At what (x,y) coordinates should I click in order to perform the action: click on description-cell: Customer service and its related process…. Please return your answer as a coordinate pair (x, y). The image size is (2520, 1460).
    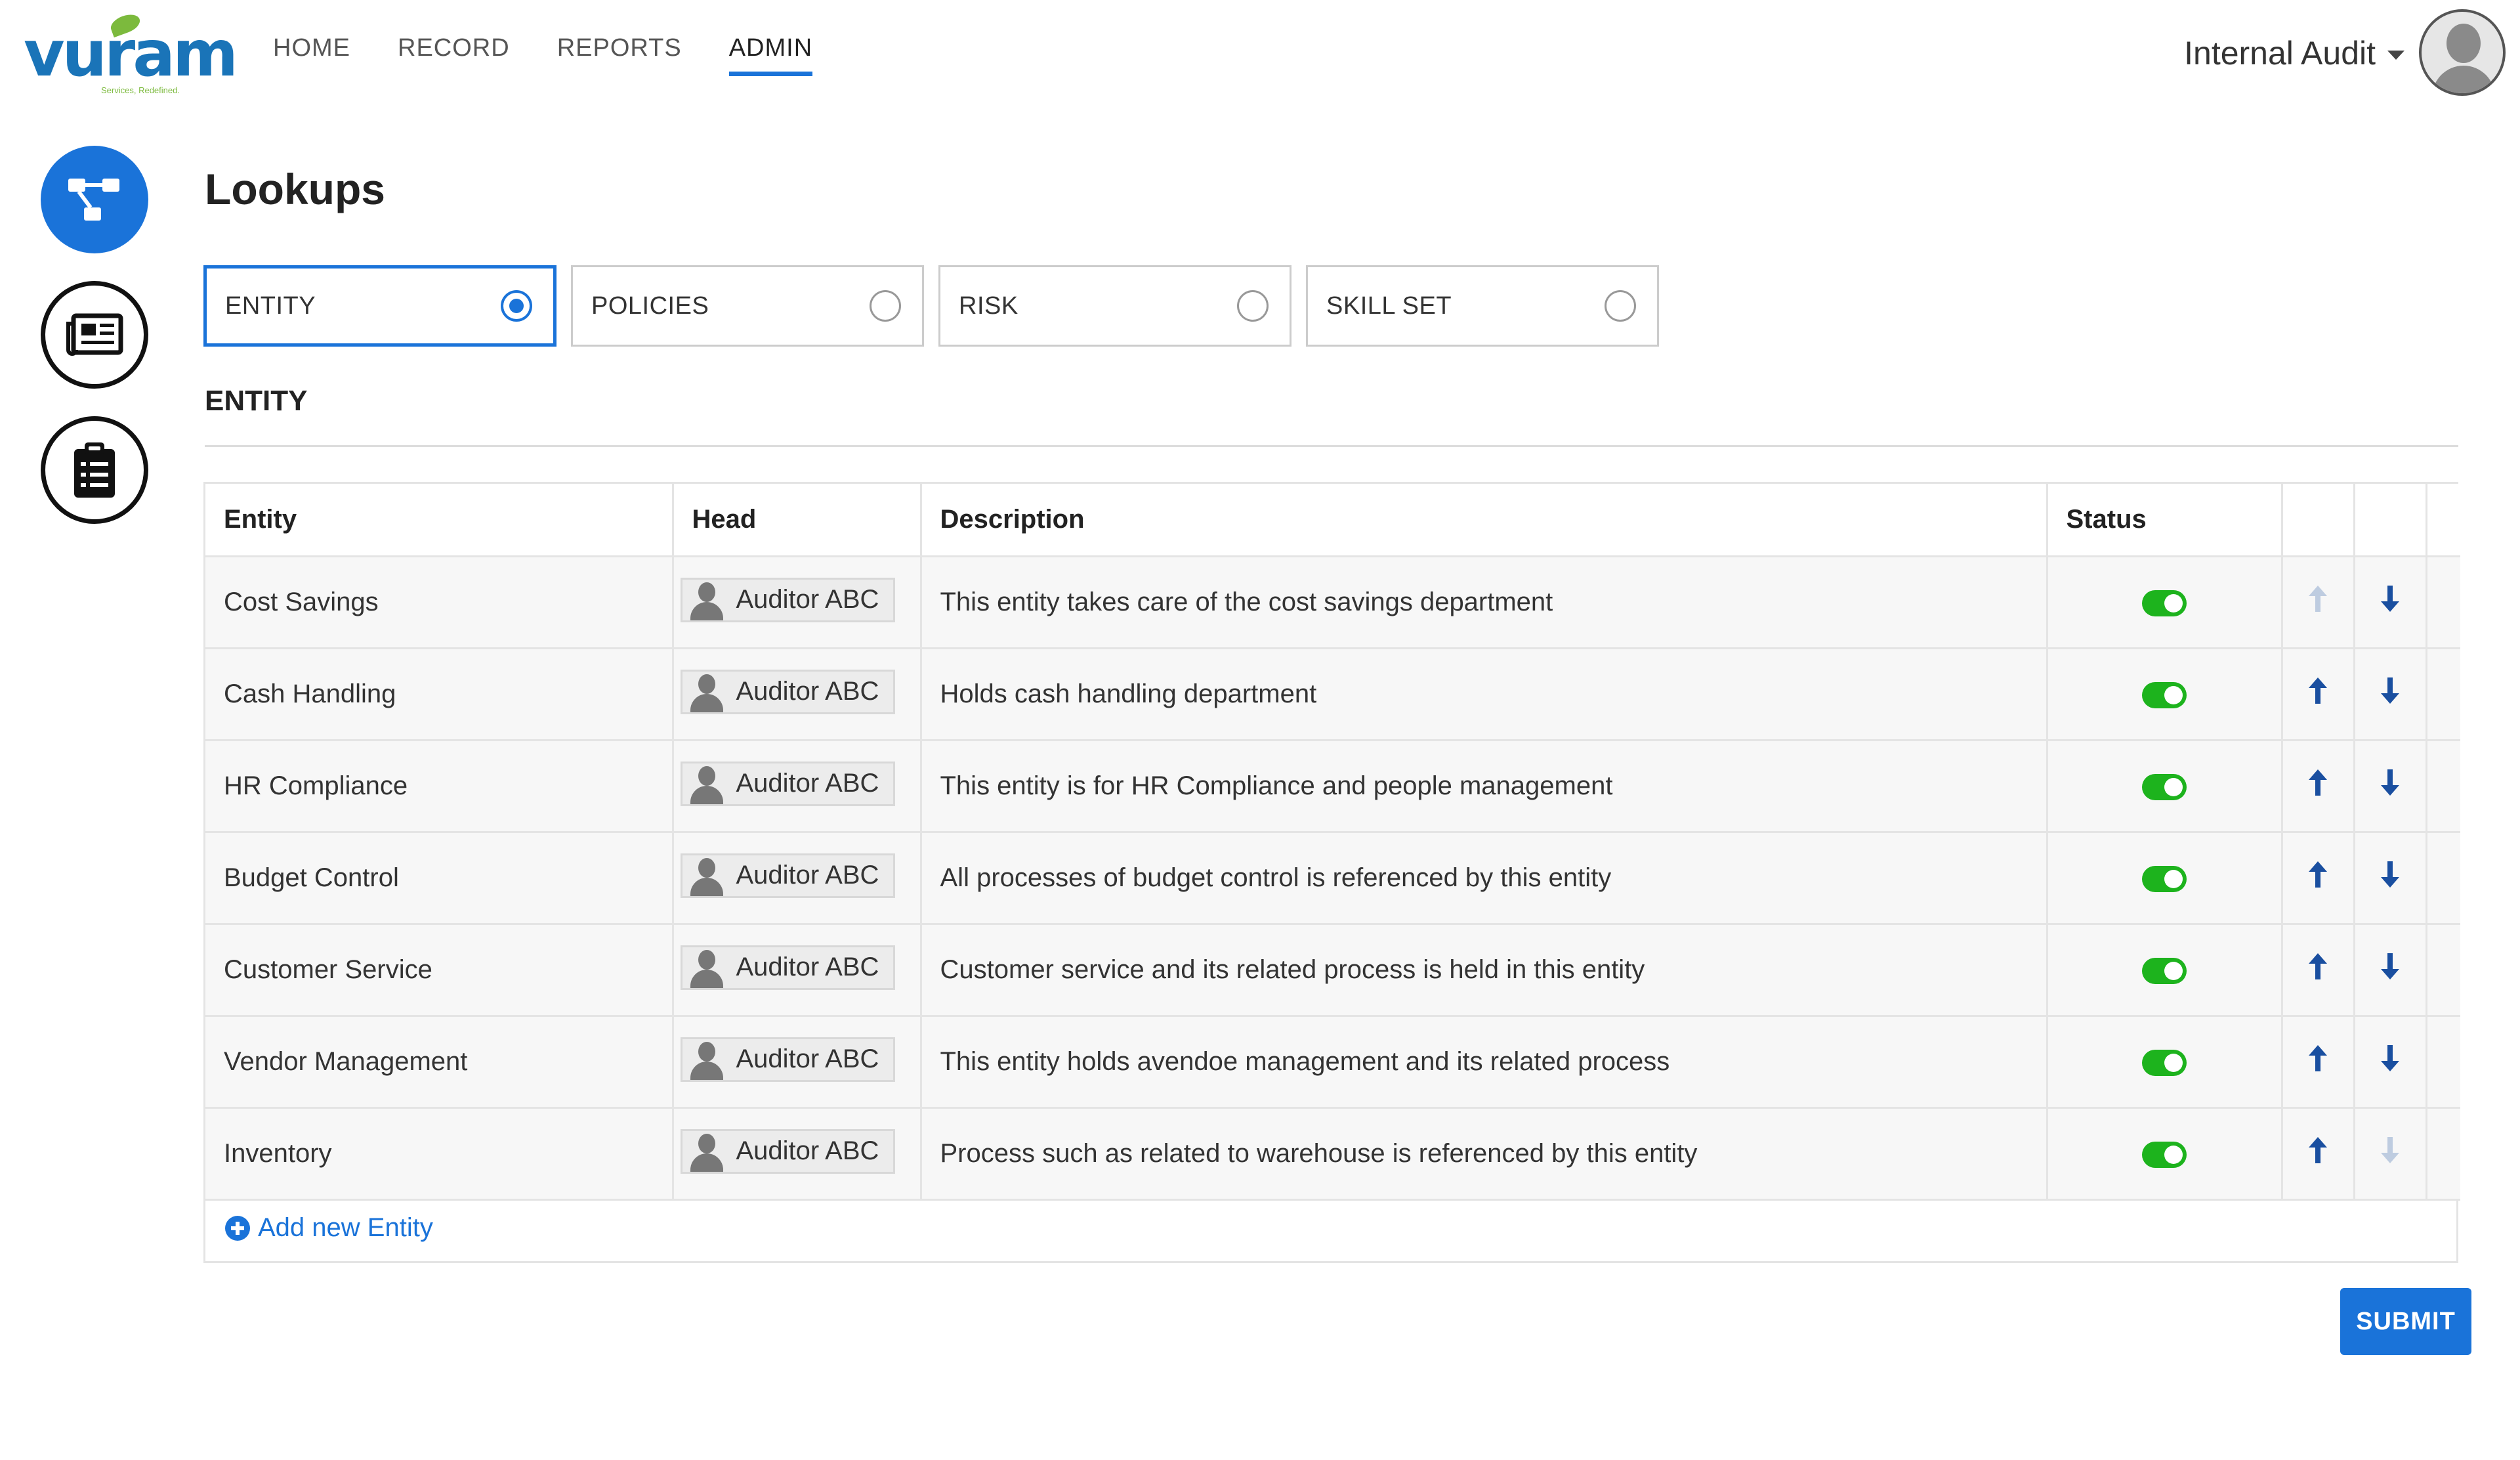
    Looking at the image, I should click on (1484, 970).